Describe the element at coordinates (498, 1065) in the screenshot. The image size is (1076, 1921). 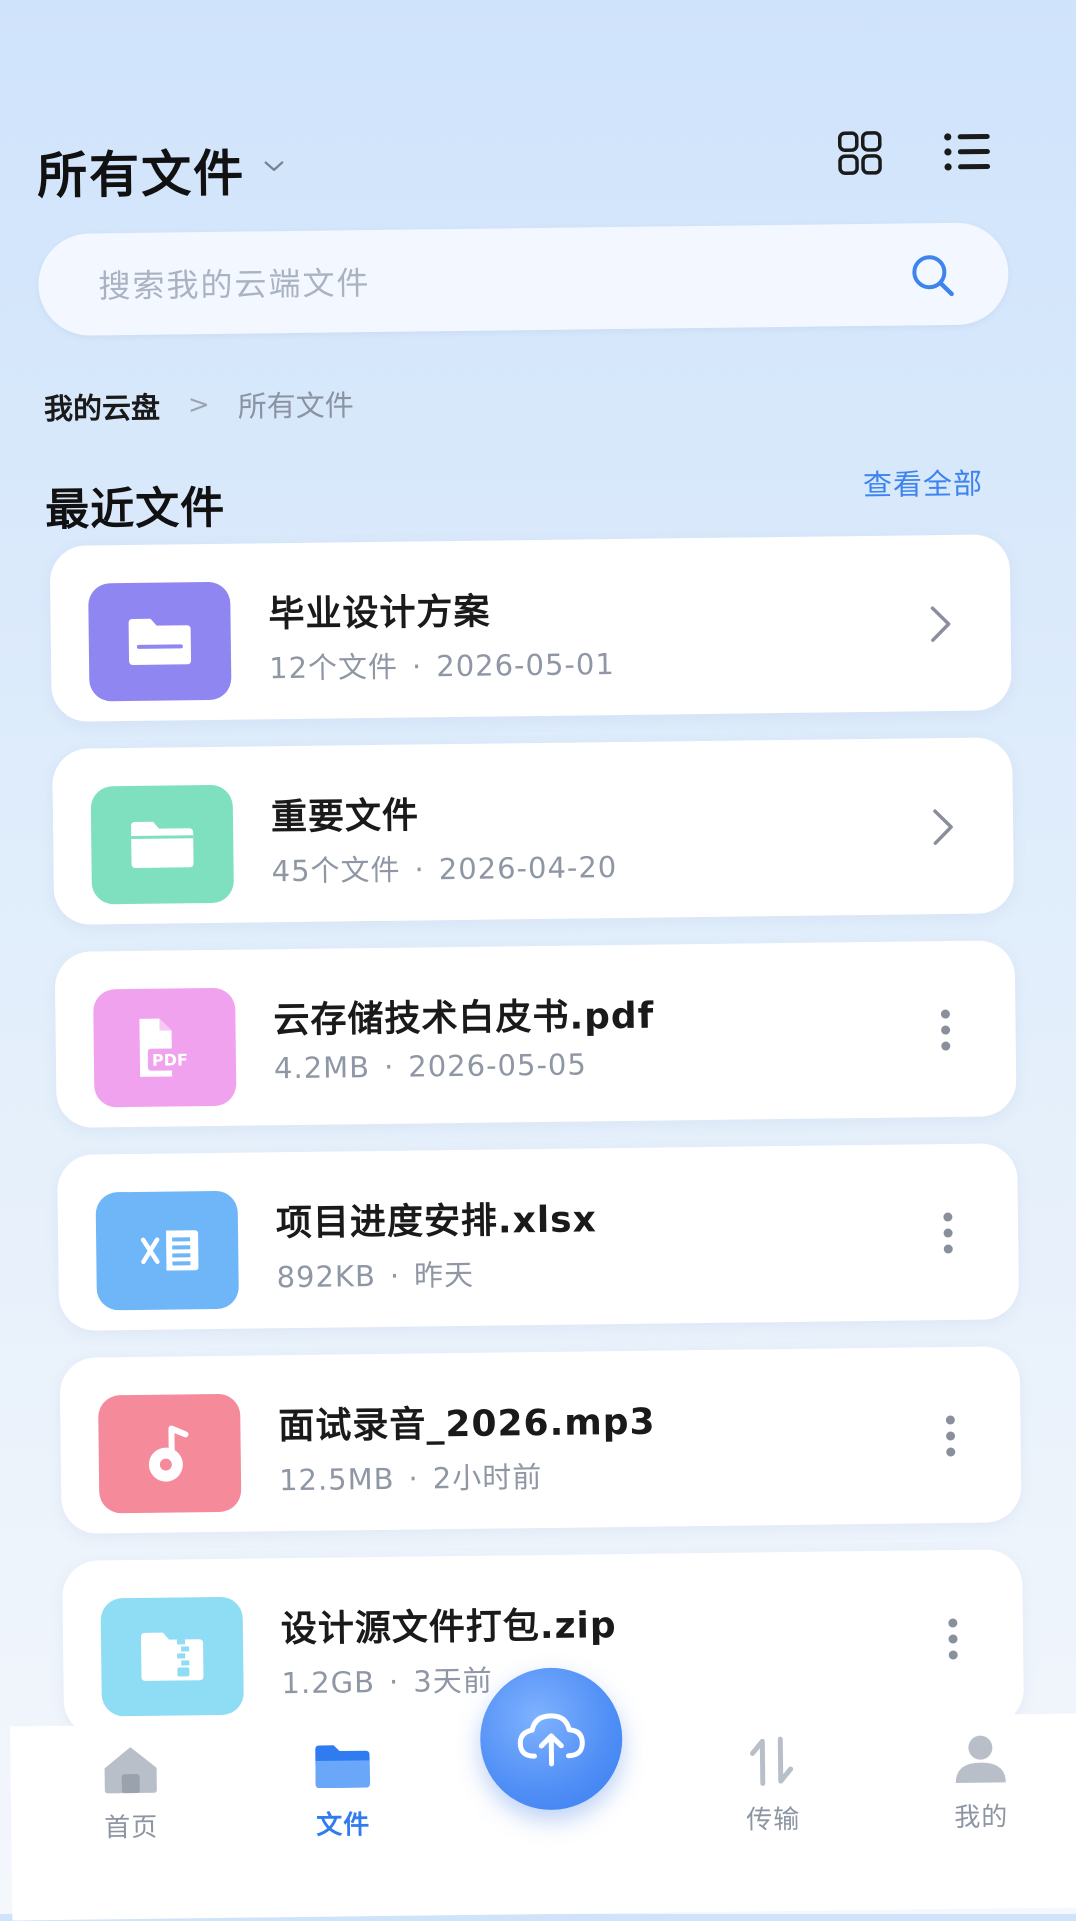
I see `file-date: 2026-05-05` at that location.